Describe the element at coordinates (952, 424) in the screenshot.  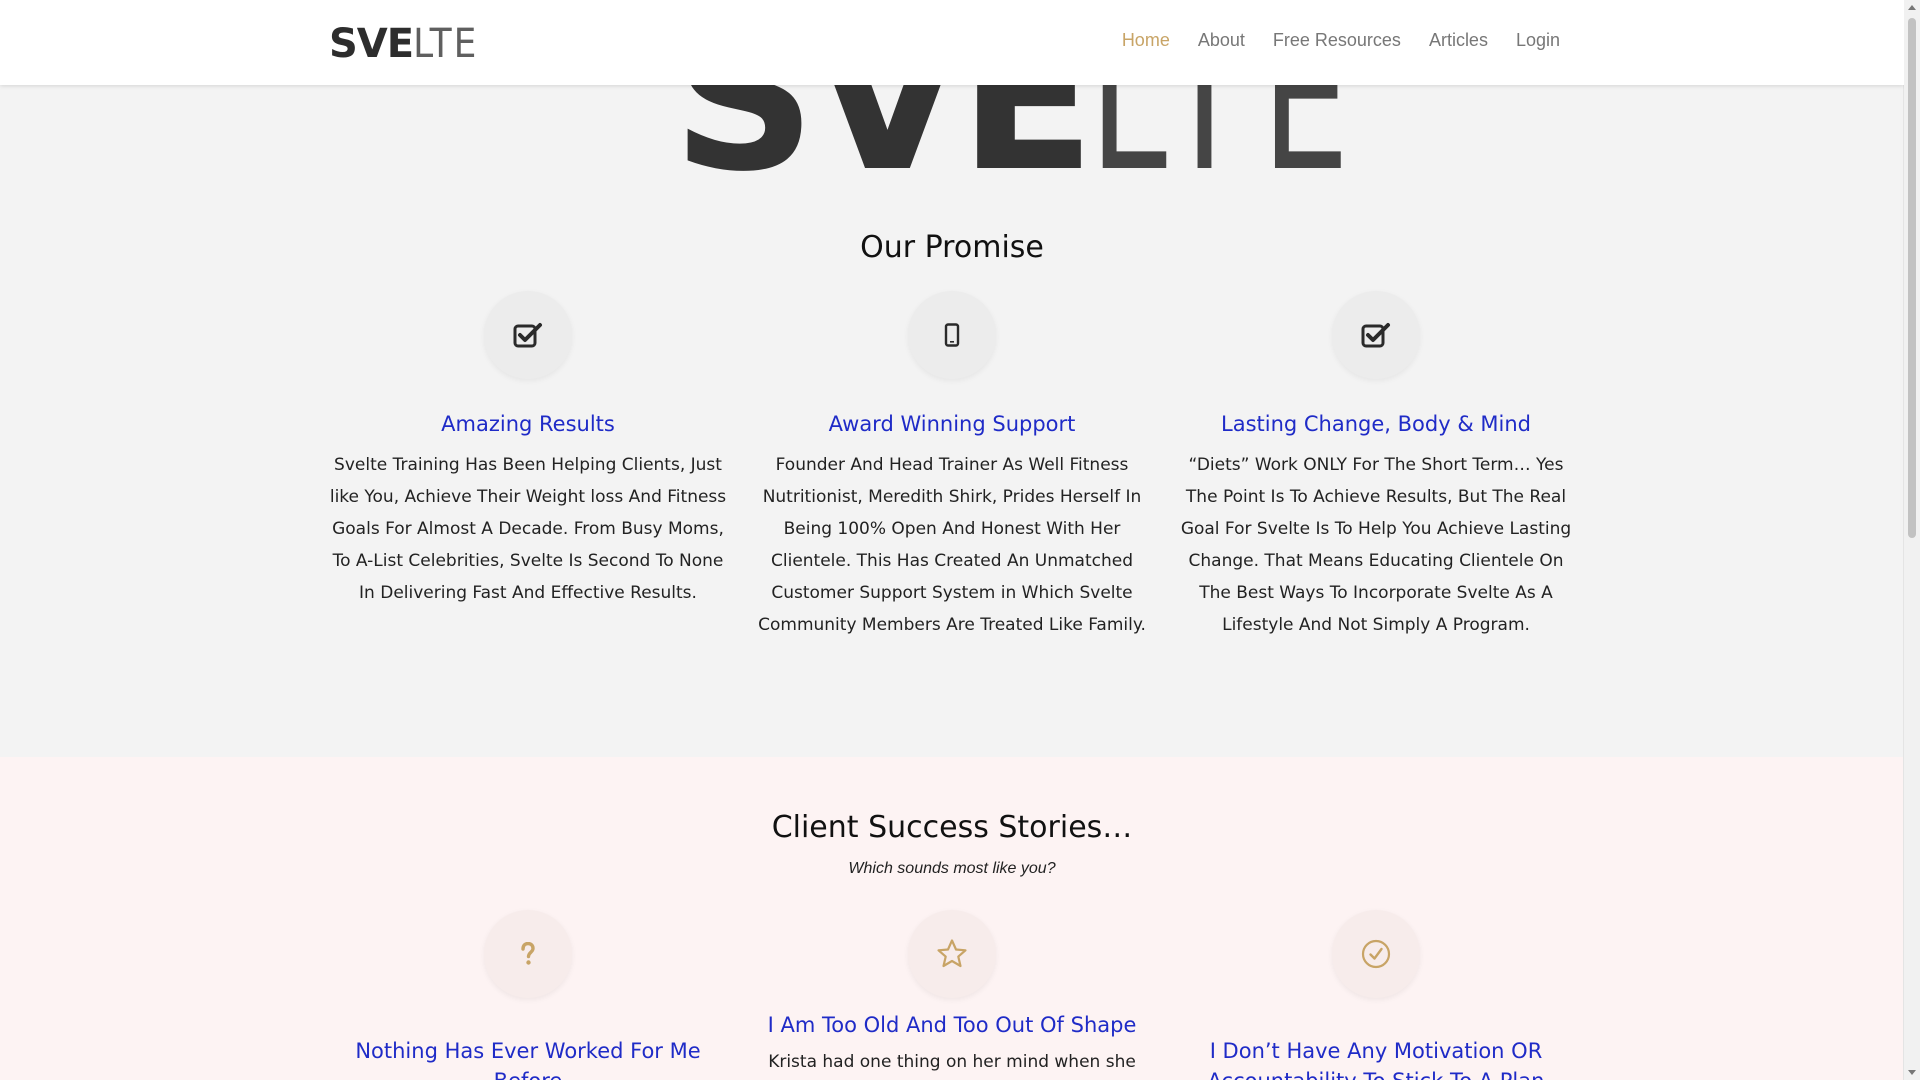
I see `promise-item-title: Award Winning Support` at that location.